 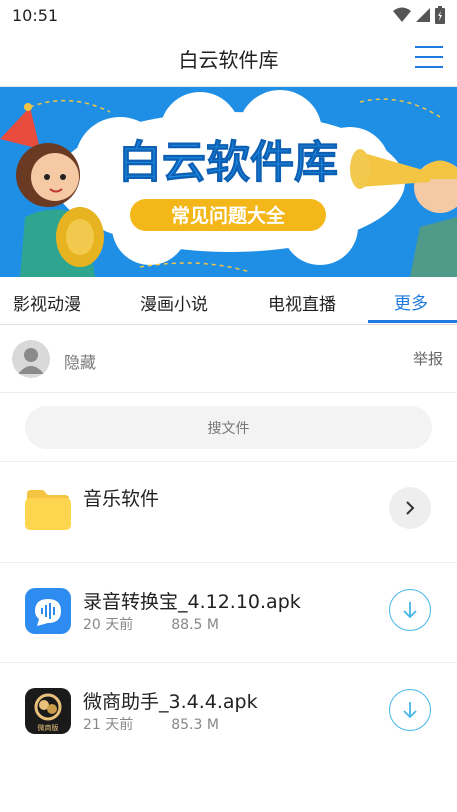 I want to click on status-icons, so click(x=419, y=15).